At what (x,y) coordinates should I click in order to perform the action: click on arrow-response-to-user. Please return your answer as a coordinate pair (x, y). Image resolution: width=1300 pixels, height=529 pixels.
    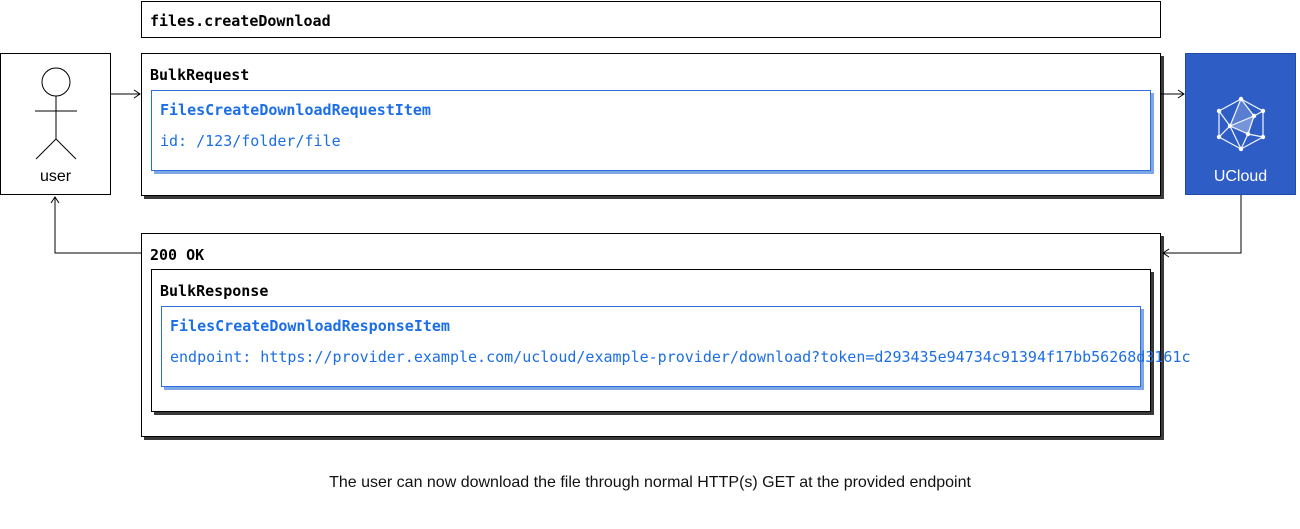
    Looking at the image, I should click on (97, 225).